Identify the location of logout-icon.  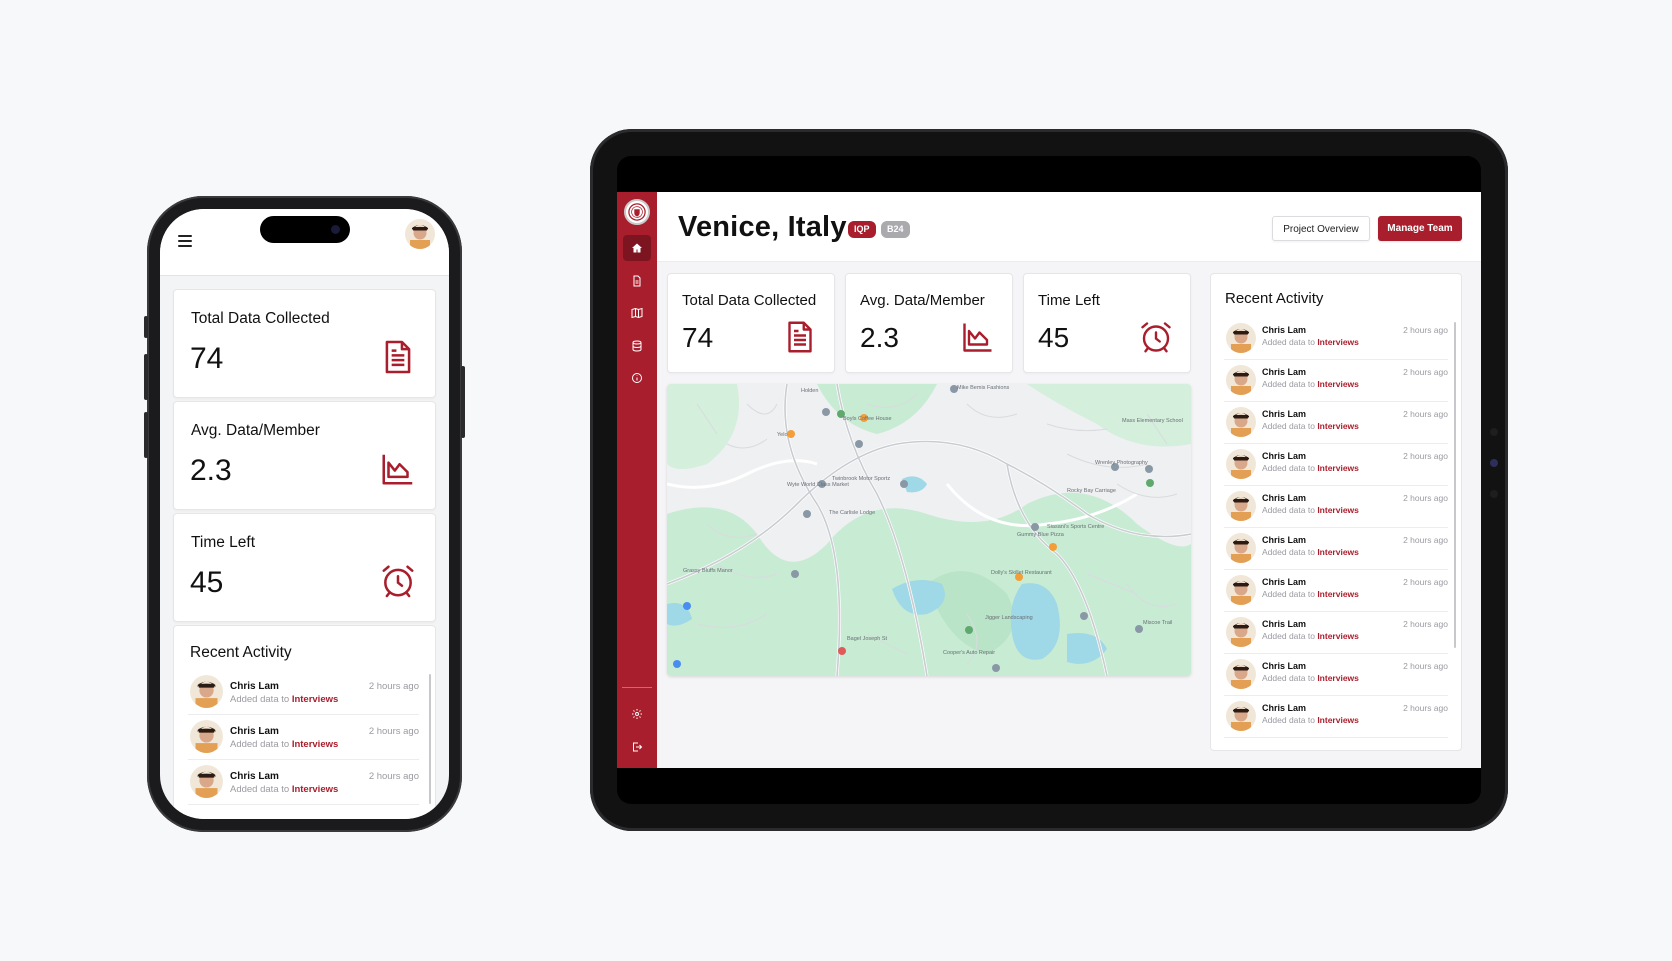
(637, 747).